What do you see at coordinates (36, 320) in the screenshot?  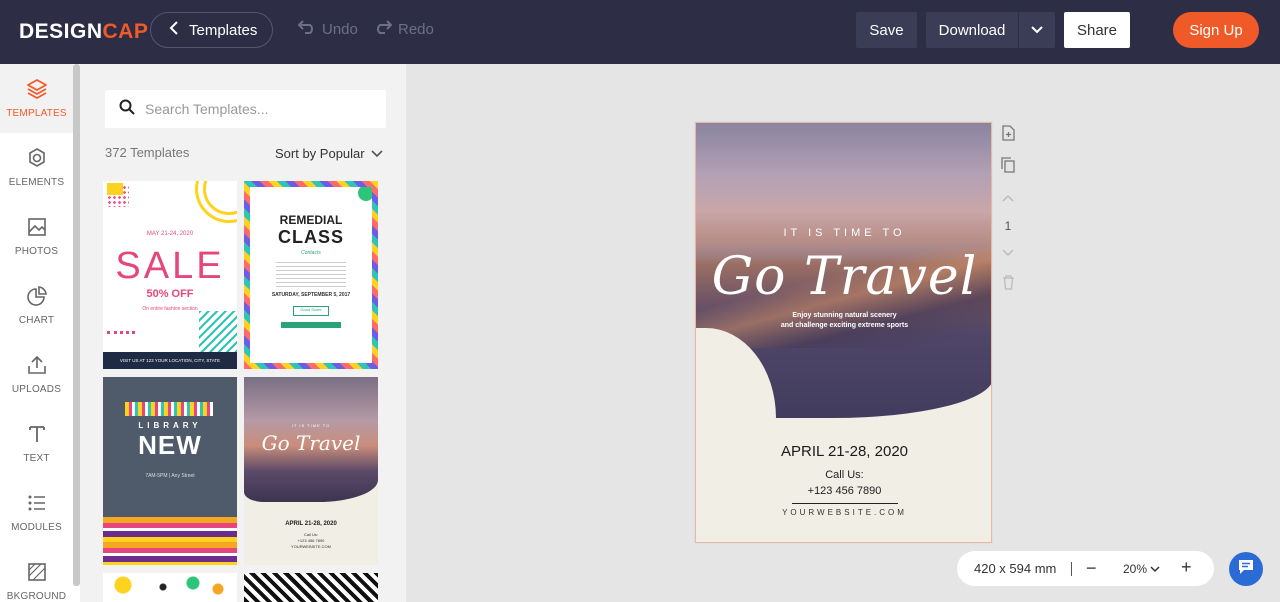 I see `sidebar-item-label: CHART` at bounding box center [36, 320].